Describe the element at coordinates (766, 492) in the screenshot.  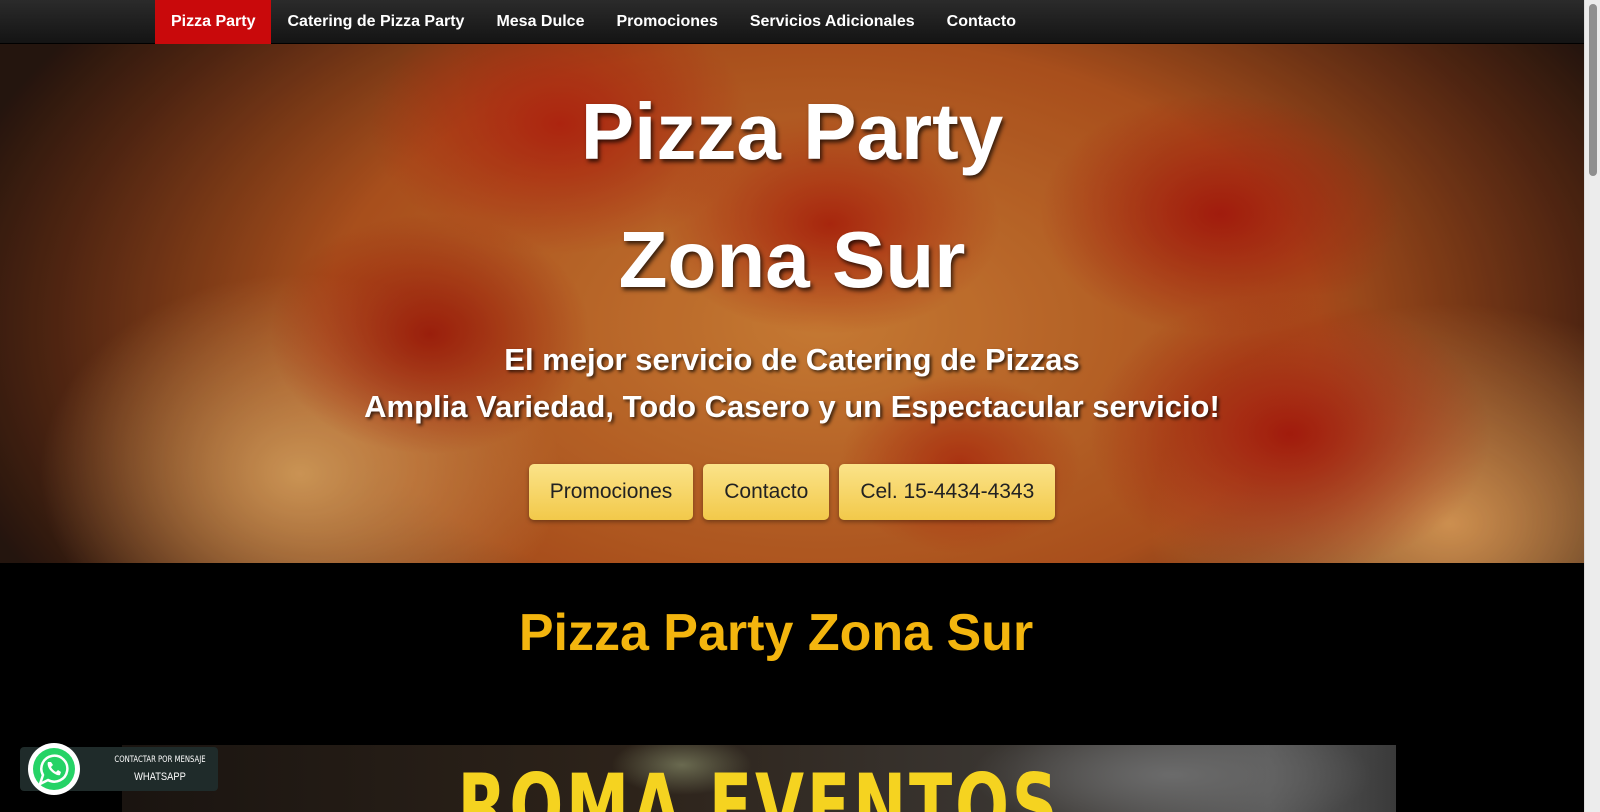
I see `contacto-button: Contacto` at that location.